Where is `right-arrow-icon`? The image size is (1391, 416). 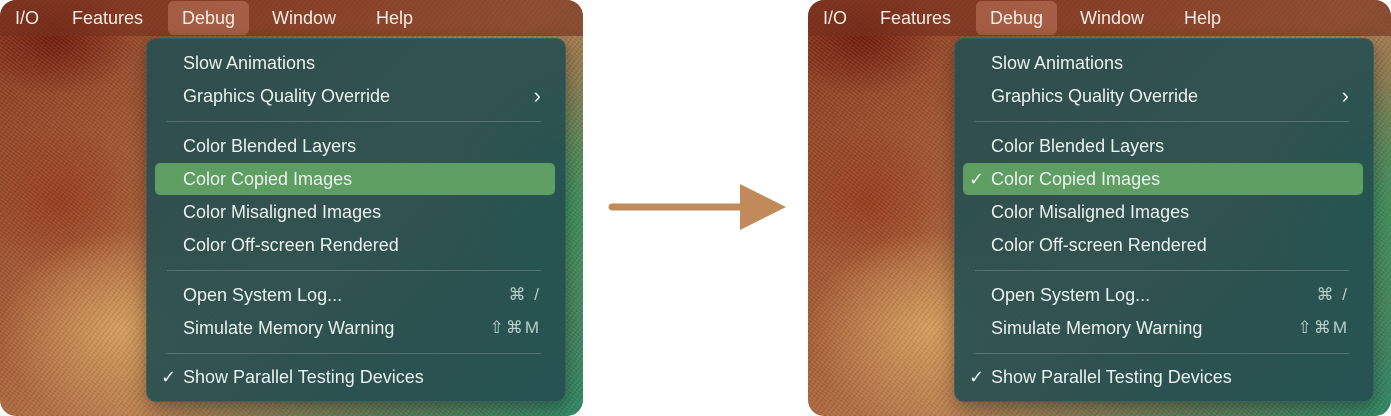 right-arrow-icon is located at coordinates (697, 207).